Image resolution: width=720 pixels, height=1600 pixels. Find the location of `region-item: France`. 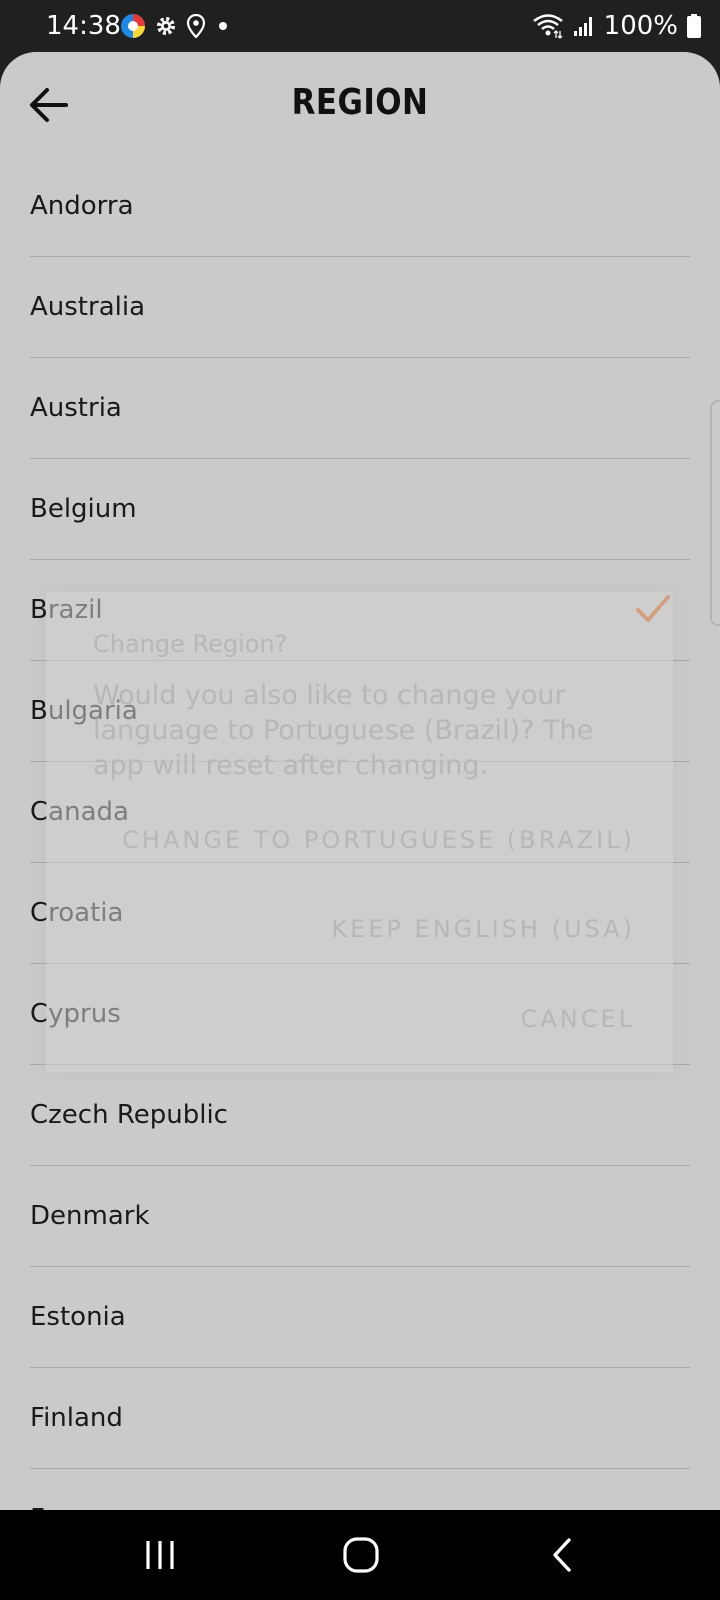

region-item: France is located at coordinates (360, 1489).